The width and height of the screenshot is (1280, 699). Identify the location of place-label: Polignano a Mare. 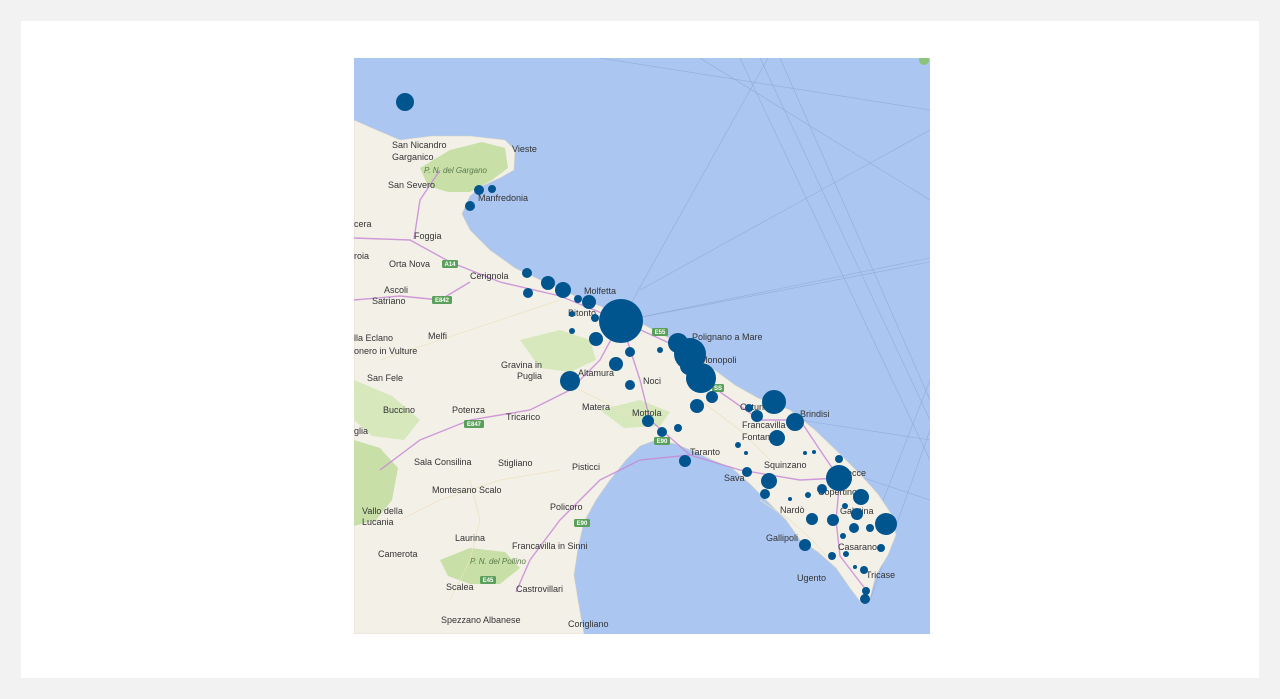
(727, 337).